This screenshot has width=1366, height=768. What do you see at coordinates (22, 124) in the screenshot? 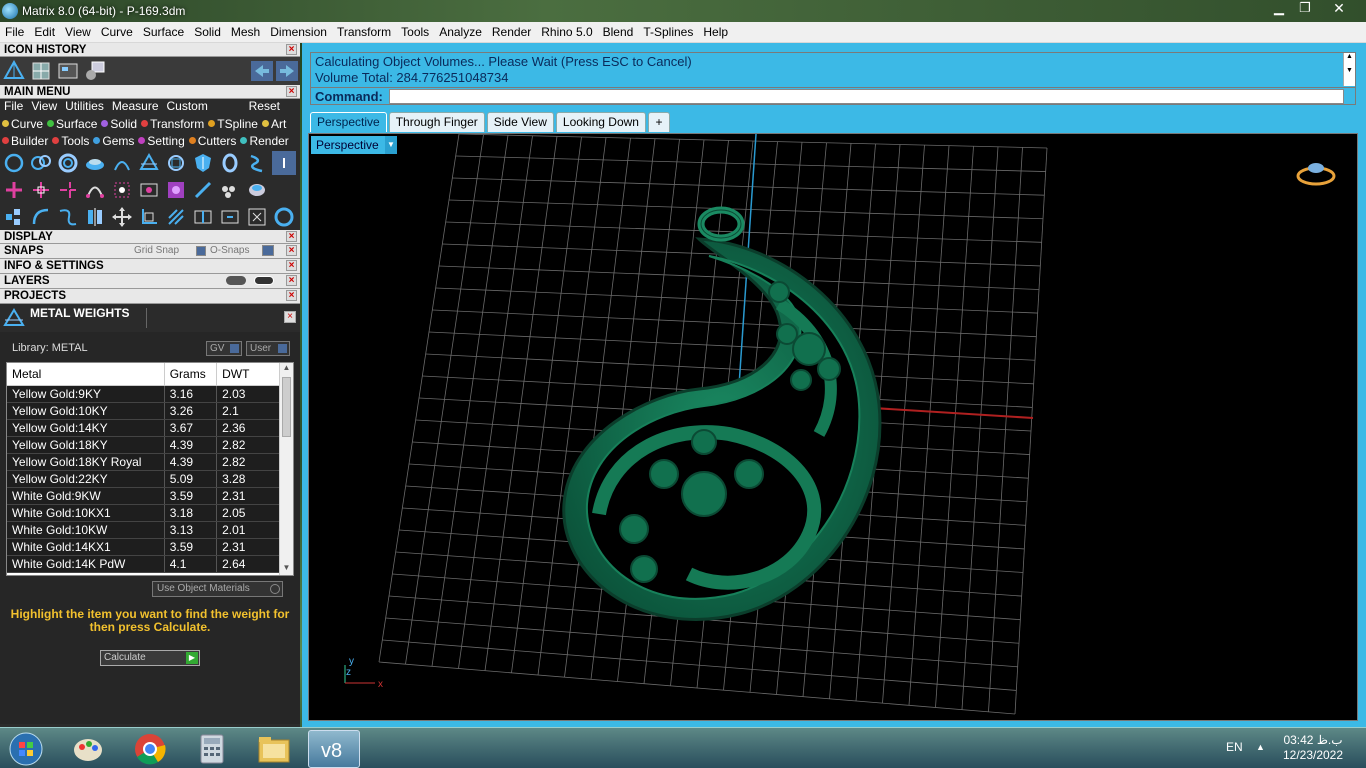
I see `category-curve: Curve` at bounding box center [22, 124].